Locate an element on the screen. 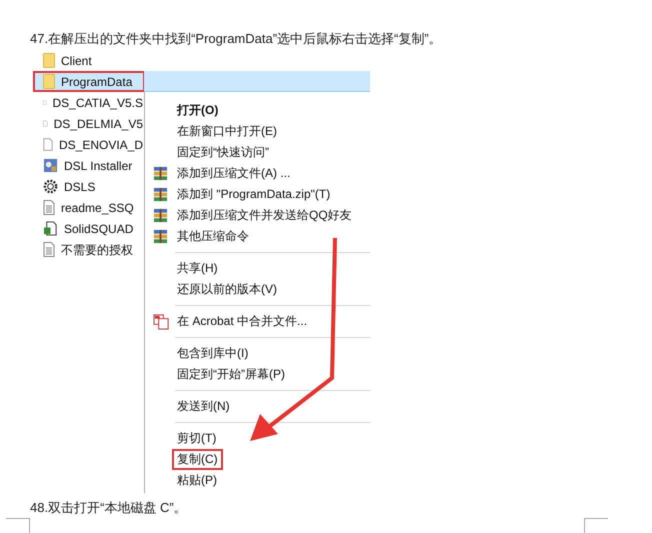 This screenshot has height=533, width=652. step-text: 48.双击打开“本地磁盘 C”。 is located at coordinates (109, 508).